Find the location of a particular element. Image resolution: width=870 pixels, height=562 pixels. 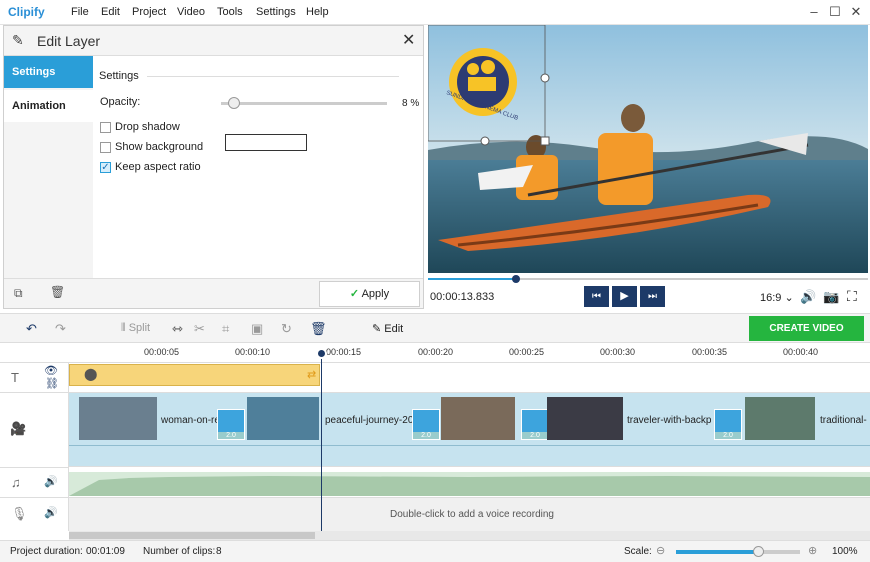

project-duration-label: Project duration: is located at coordinates (46, 551).